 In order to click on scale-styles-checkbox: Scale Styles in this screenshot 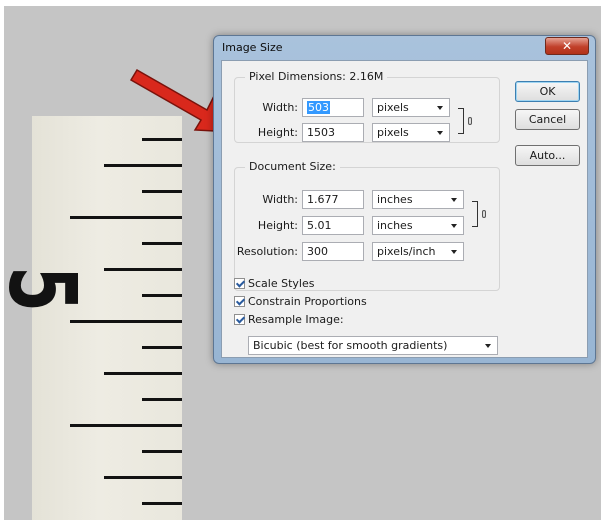, I will do `click(274, 283)`.